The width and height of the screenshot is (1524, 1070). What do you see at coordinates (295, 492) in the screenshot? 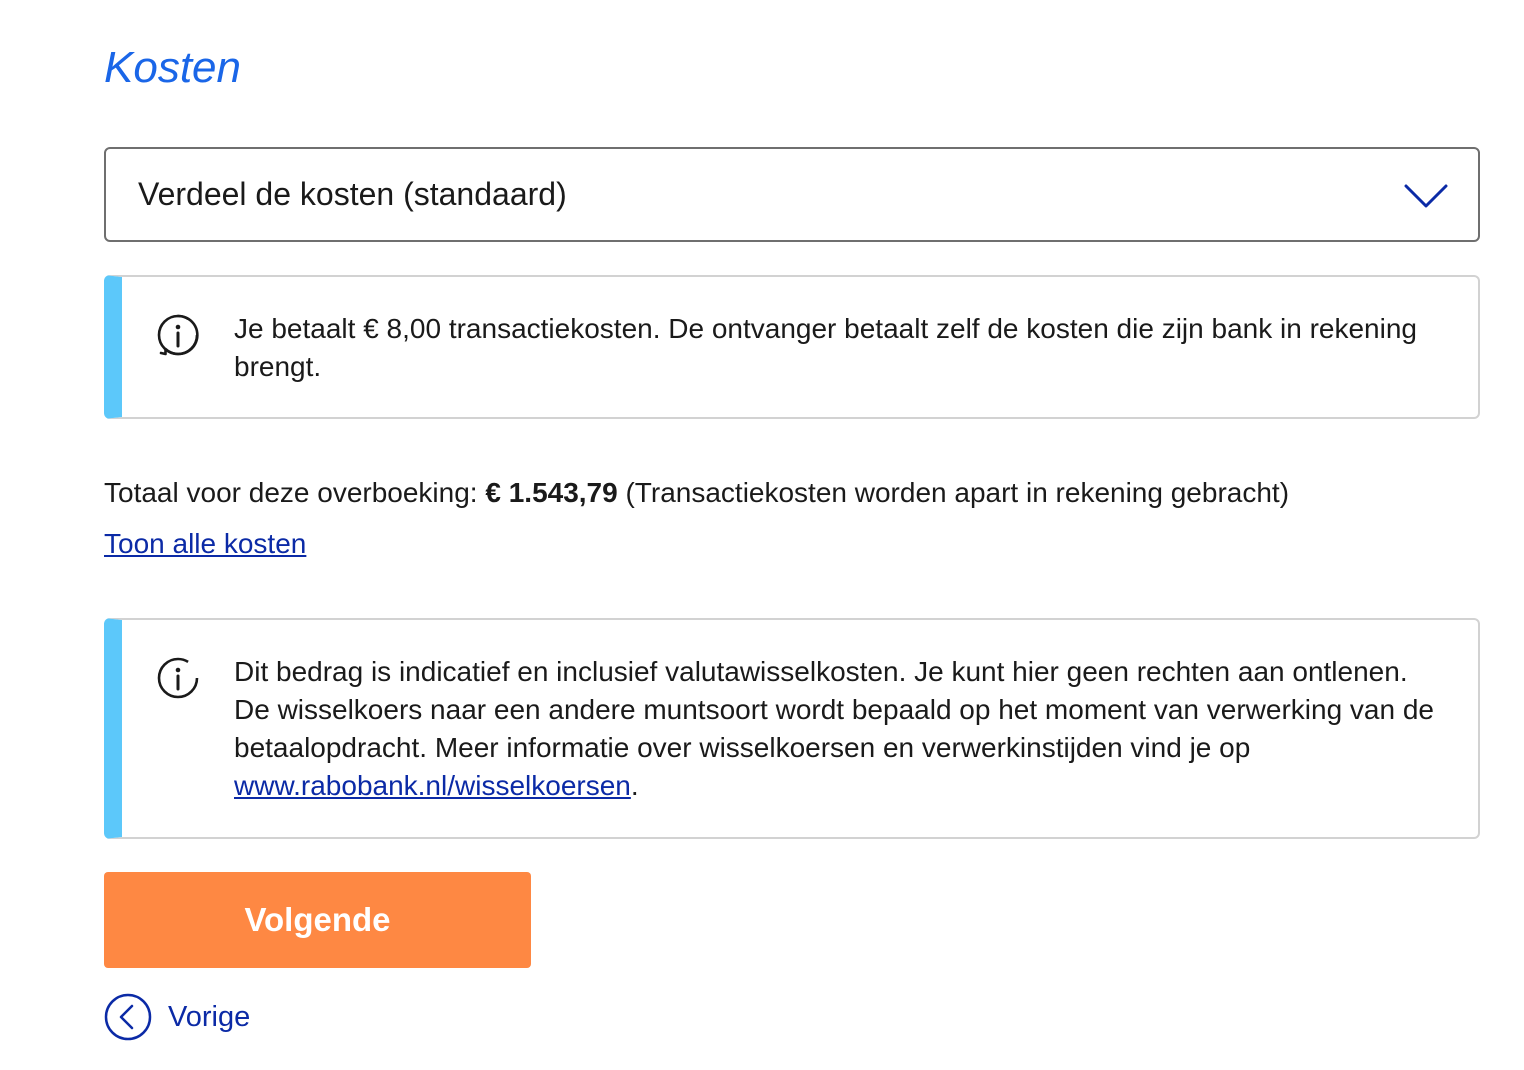
I see `total-label: Totaal voor deze overboeking:` at bounding box center [295, 492].